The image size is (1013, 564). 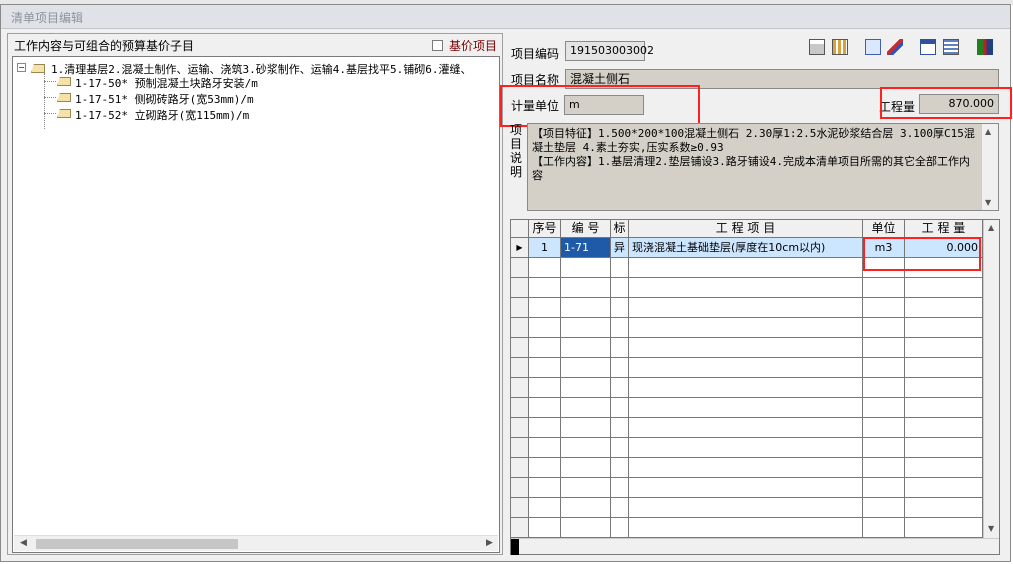 What do you see at coordinates (166, 83) in the screenshot?
I see `tree-child-item: 1-17-50* 预制混凝土块路牙安装/m` at bounding box center [166, 83].